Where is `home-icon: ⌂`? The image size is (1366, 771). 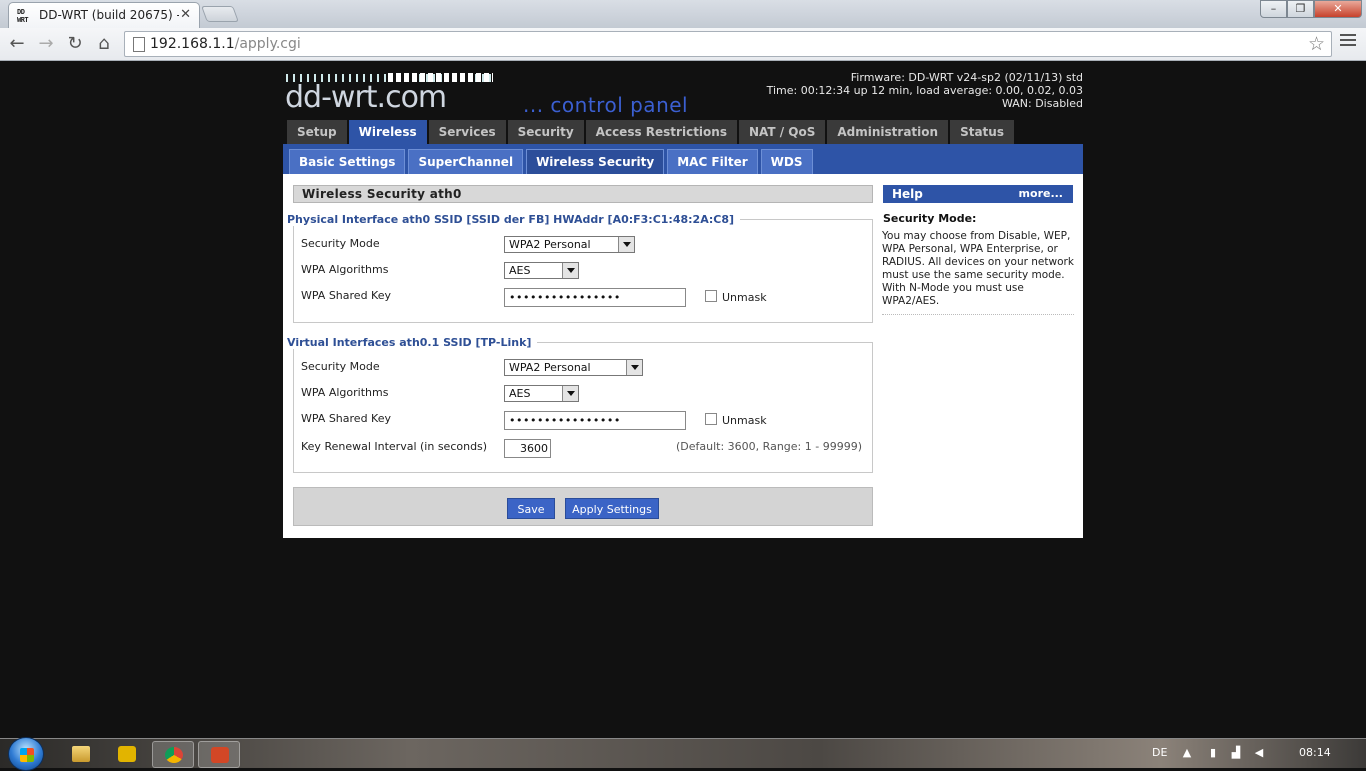
home-icon: ⌂ is located at coordinates (104, 45).